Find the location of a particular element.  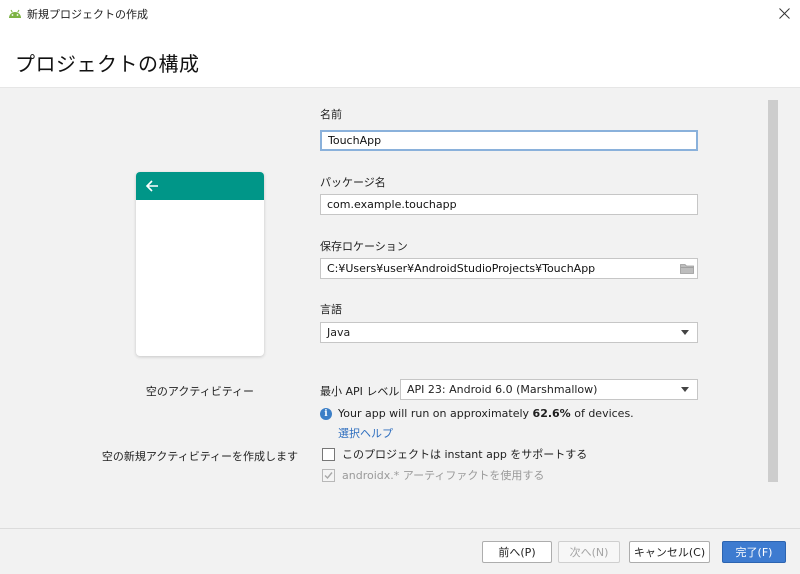

package-name-input is located at coordinates (509, 204).